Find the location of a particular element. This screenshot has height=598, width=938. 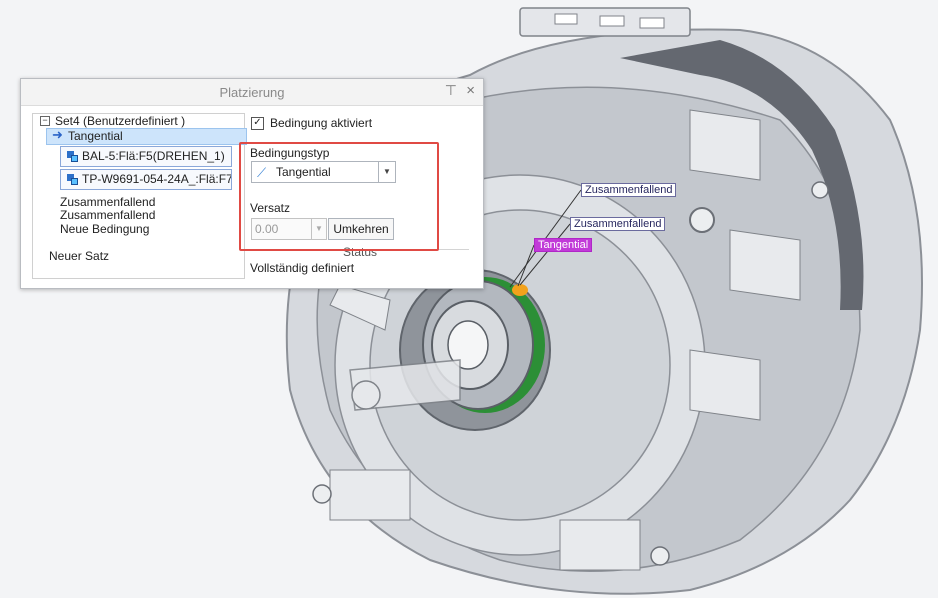

callout-tangential: Tangential is located at coordinates (563, 245).